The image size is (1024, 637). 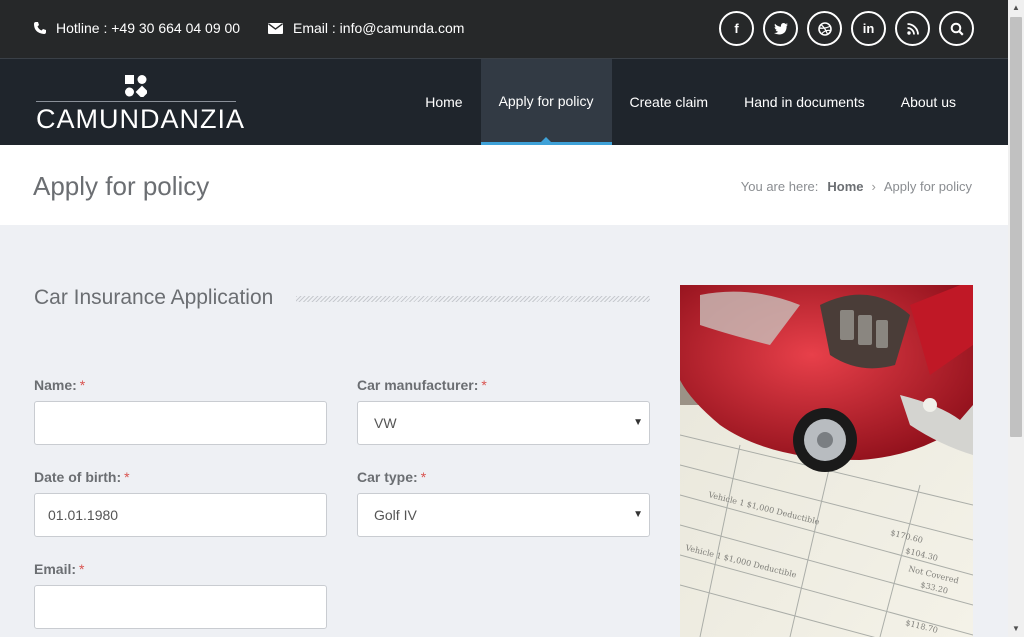 I want to click on rss-feed-icon, so click(x=912, y=28).